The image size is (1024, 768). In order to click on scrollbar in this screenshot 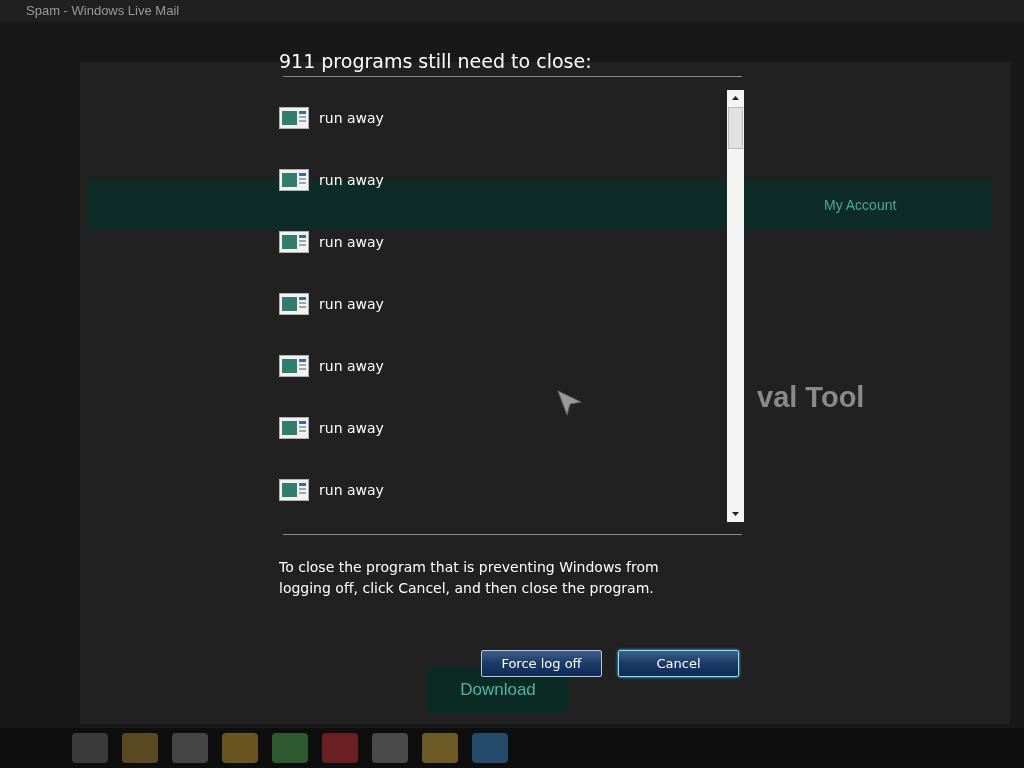, I will do `click(735, 306)`.